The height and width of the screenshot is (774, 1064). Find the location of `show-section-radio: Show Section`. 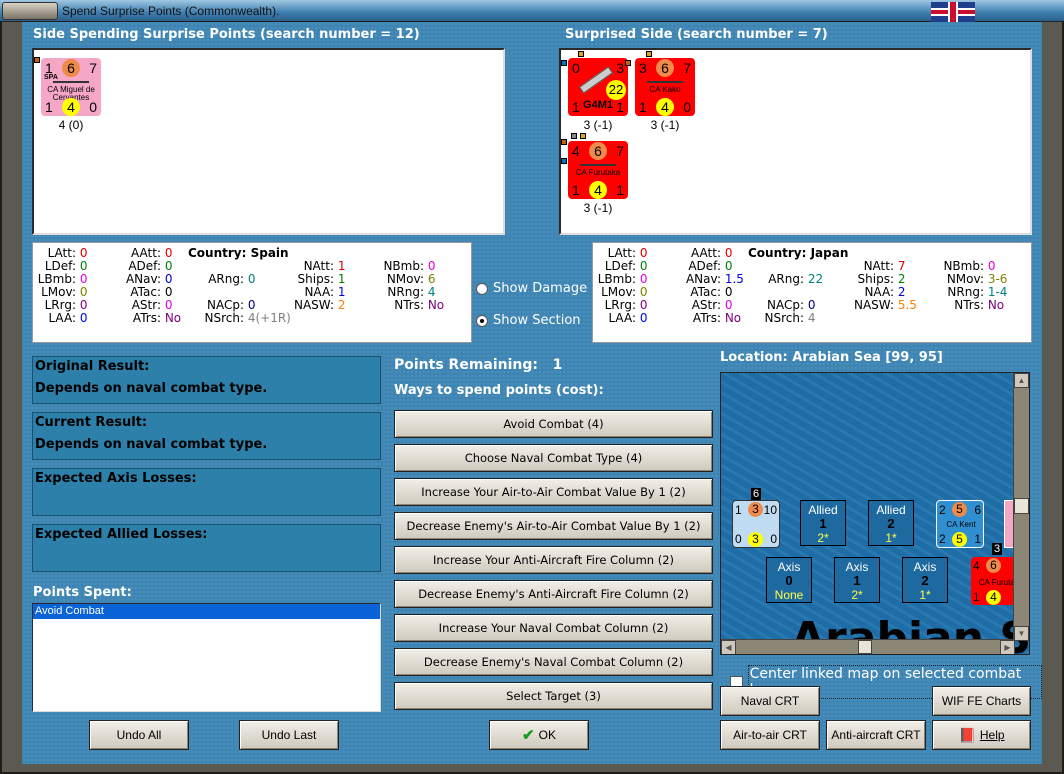

show-section-radio: Show Section is located at coordinates (528, 320).